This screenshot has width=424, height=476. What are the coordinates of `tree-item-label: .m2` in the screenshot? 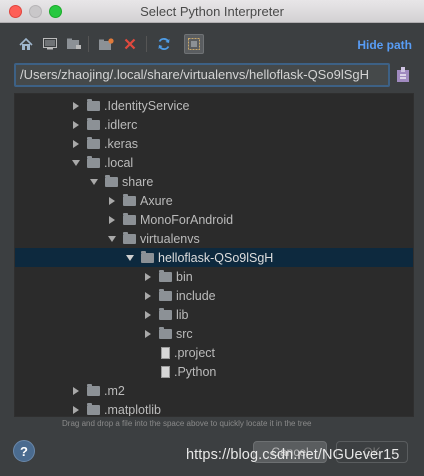 It's located at (114, 390).